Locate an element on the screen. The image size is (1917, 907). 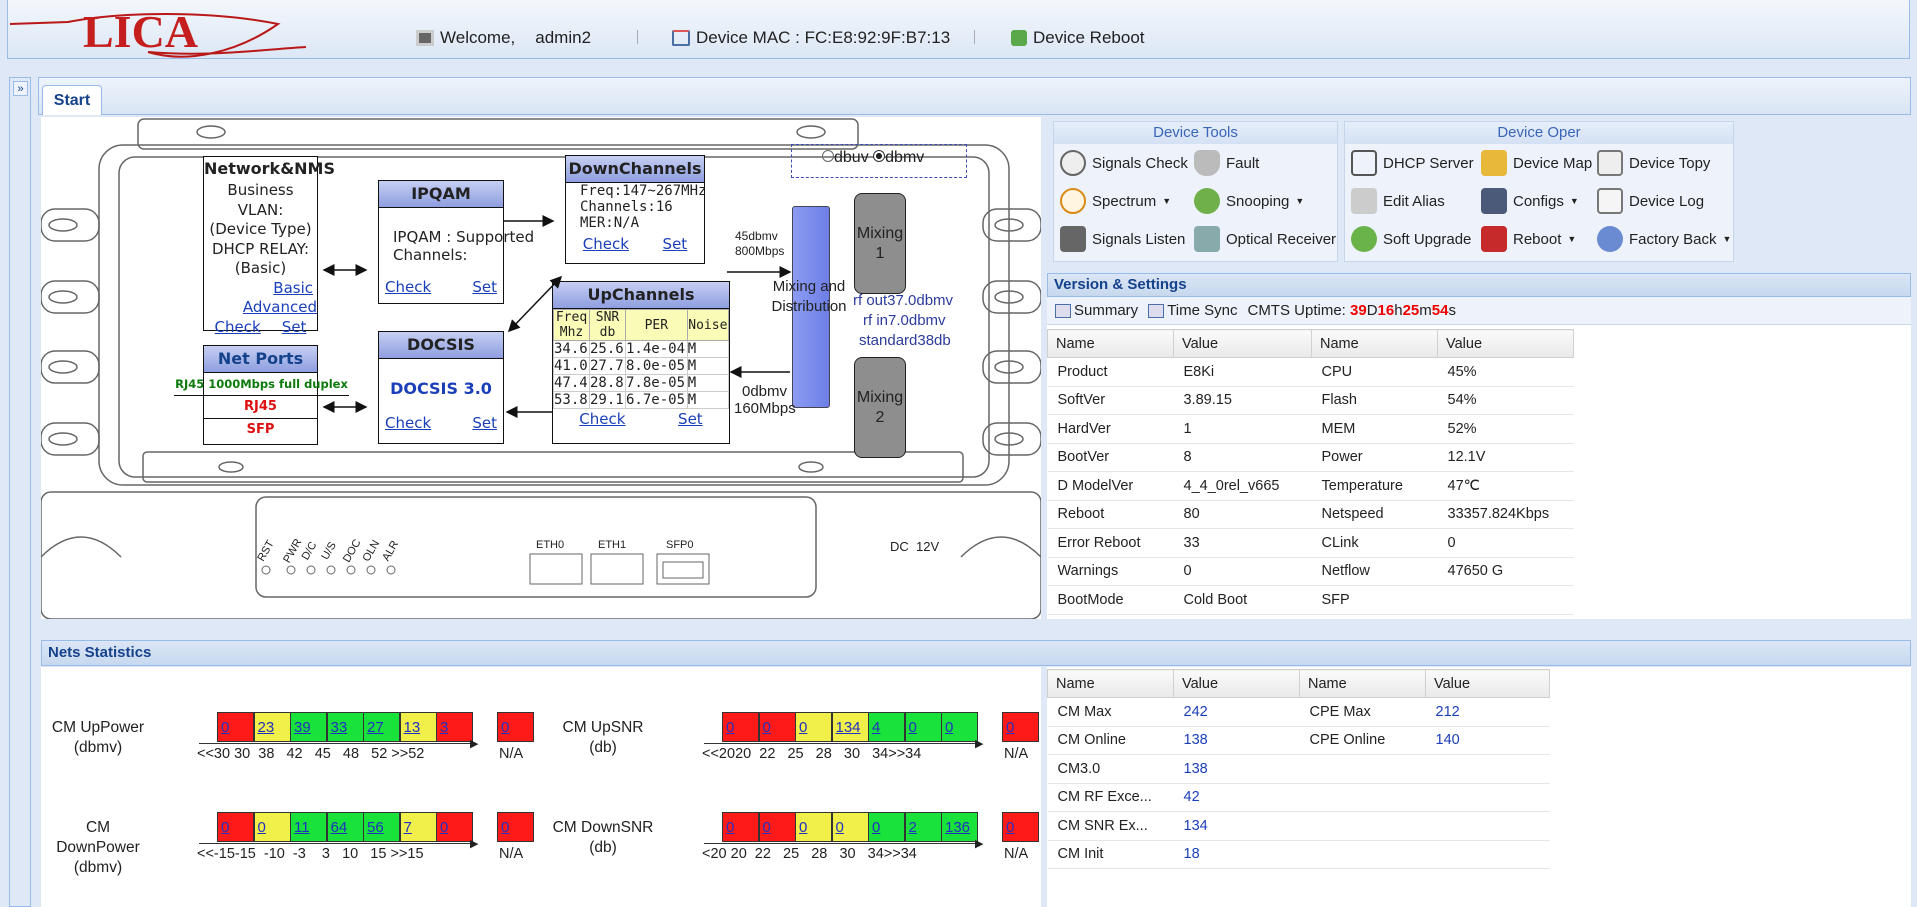
uptime-label: CMTS Uptime: is located at coordinates (1296, 310).